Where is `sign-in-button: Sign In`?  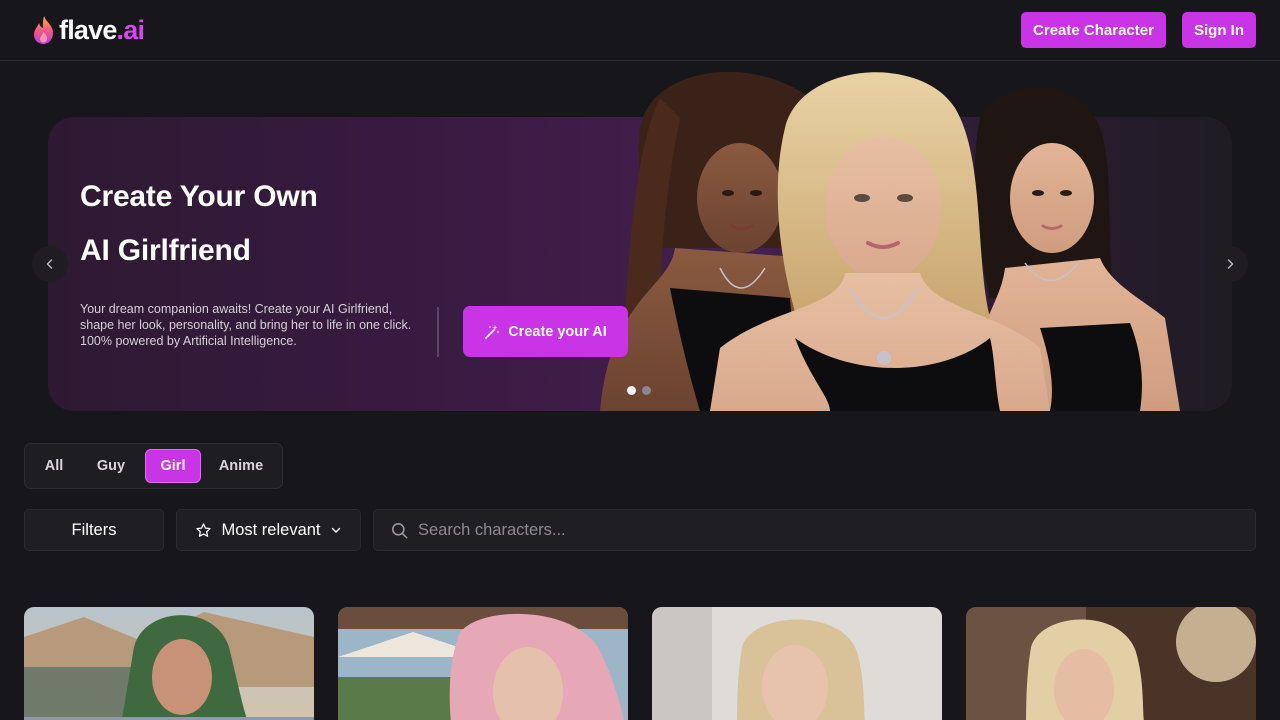 sign-in-button: Sign In is located at coordinates (1219, 30).